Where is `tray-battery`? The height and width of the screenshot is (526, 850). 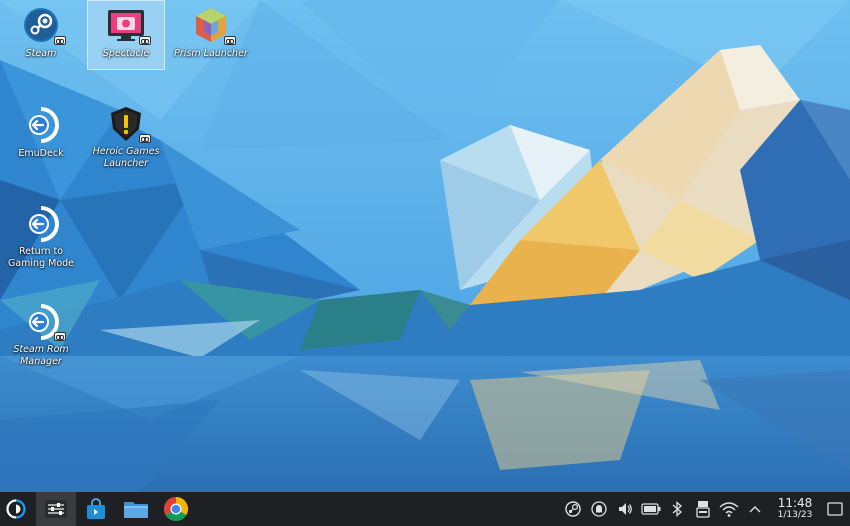
tray-battery is located at coordinates (651, 509).